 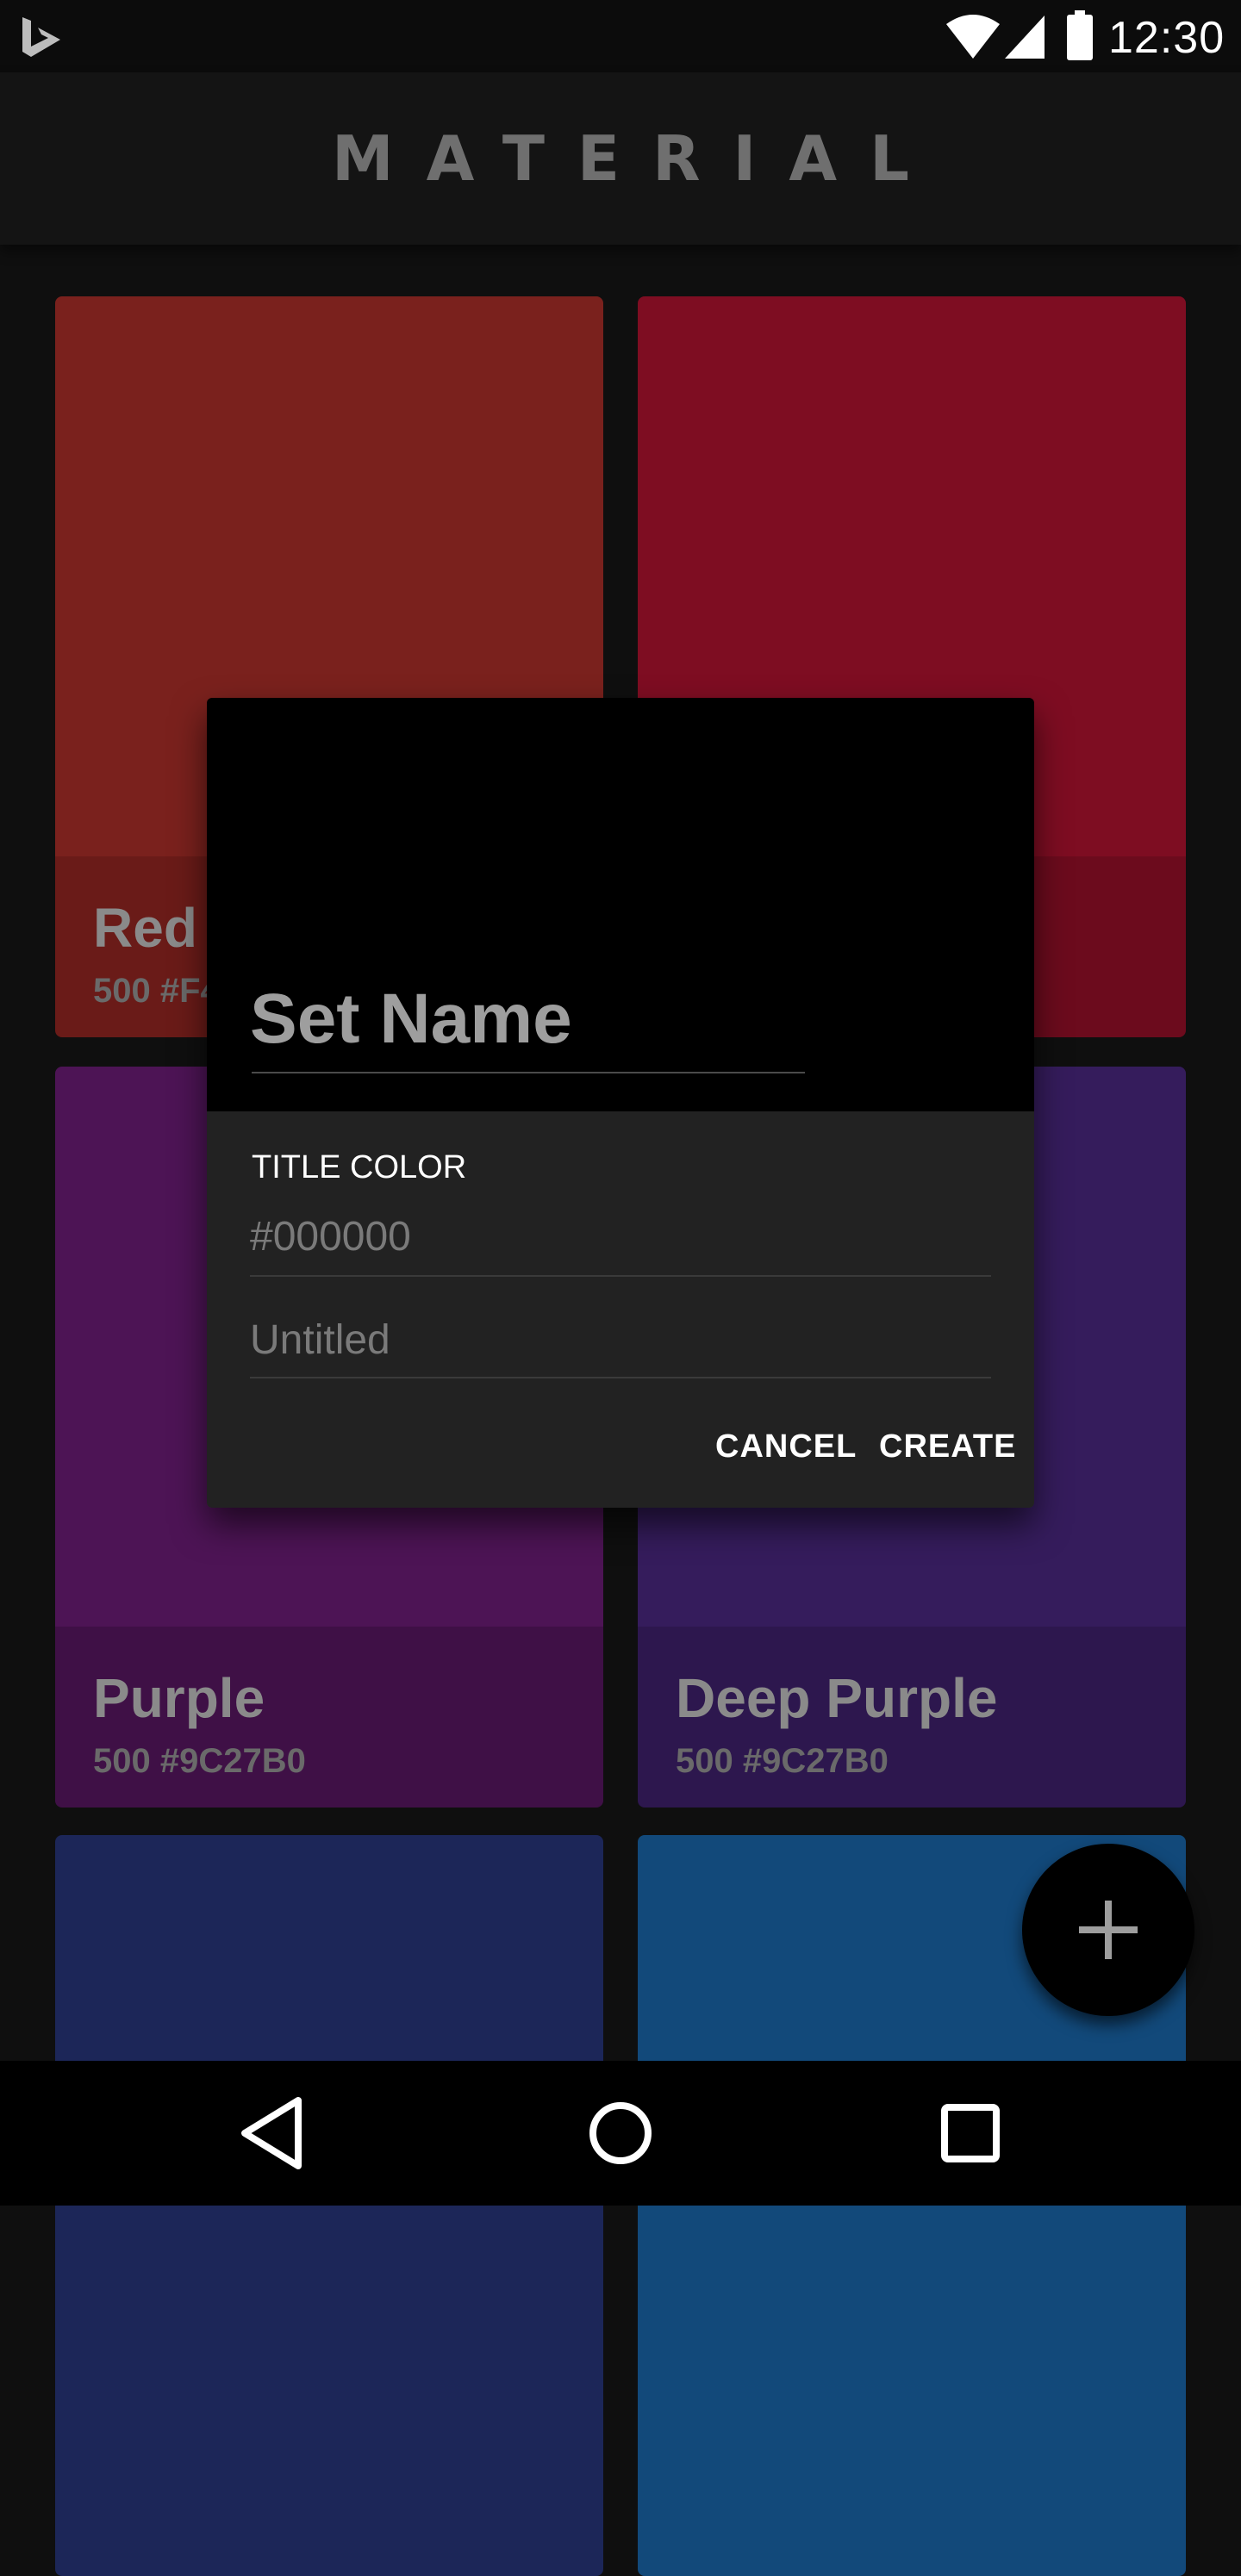 What do you see at coordinates (947, 1447) in the screenshot?
I see `create-button: CREATE` at bounding box center [947, 1447].